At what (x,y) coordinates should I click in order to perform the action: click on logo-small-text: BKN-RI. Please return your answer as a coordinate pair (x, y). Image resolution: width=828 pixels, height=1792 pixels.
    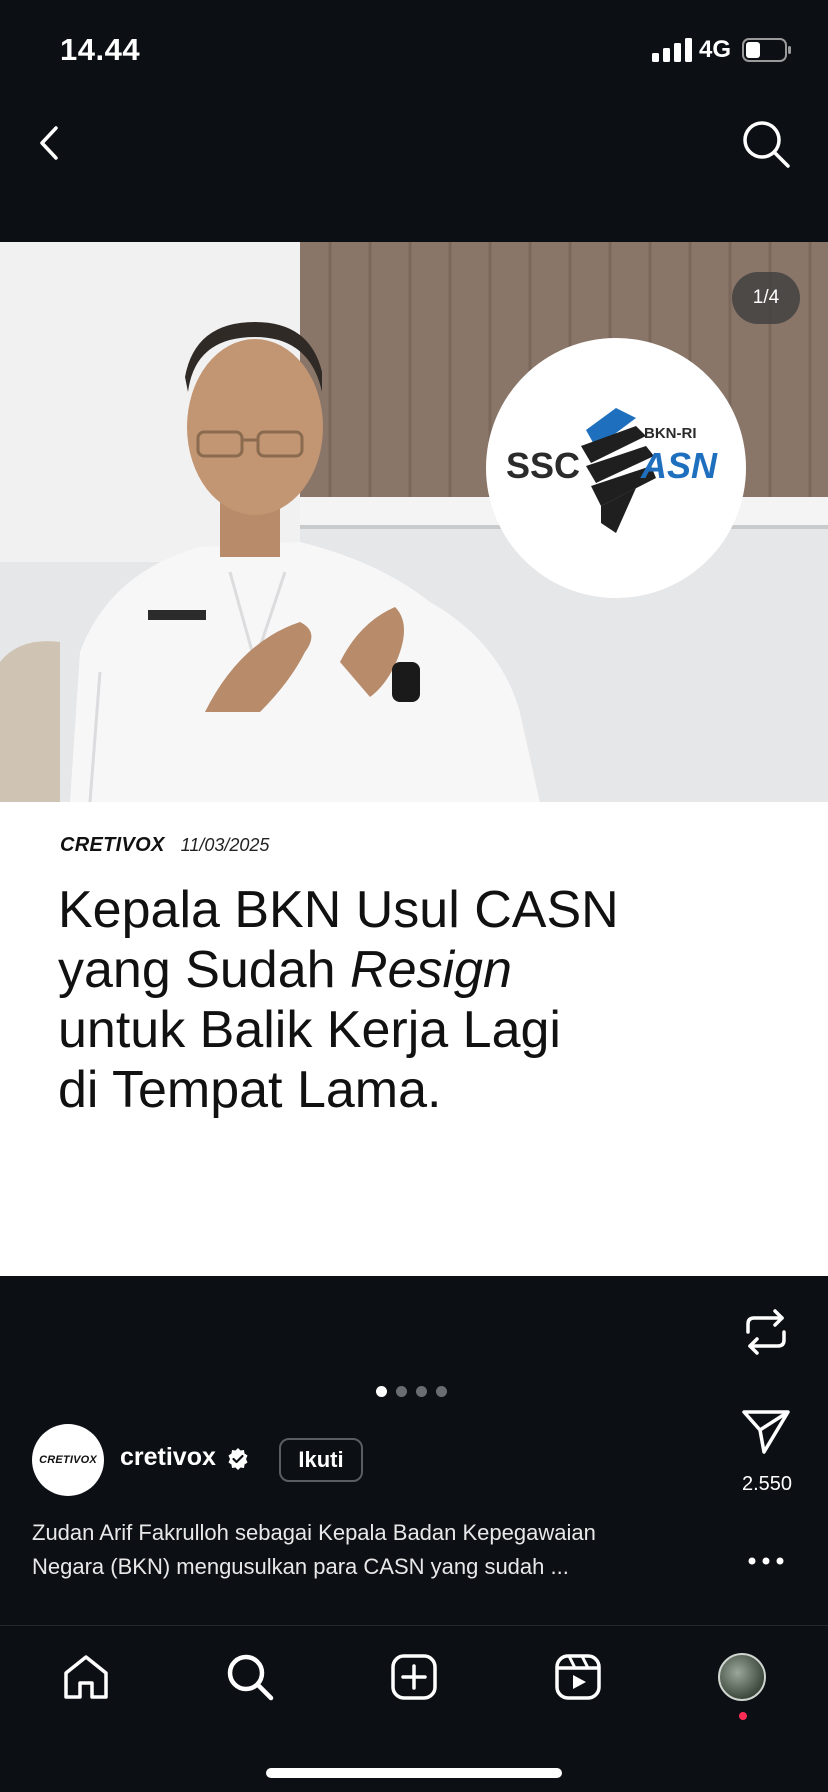
    Looking at the image, I should click on (670, 433).